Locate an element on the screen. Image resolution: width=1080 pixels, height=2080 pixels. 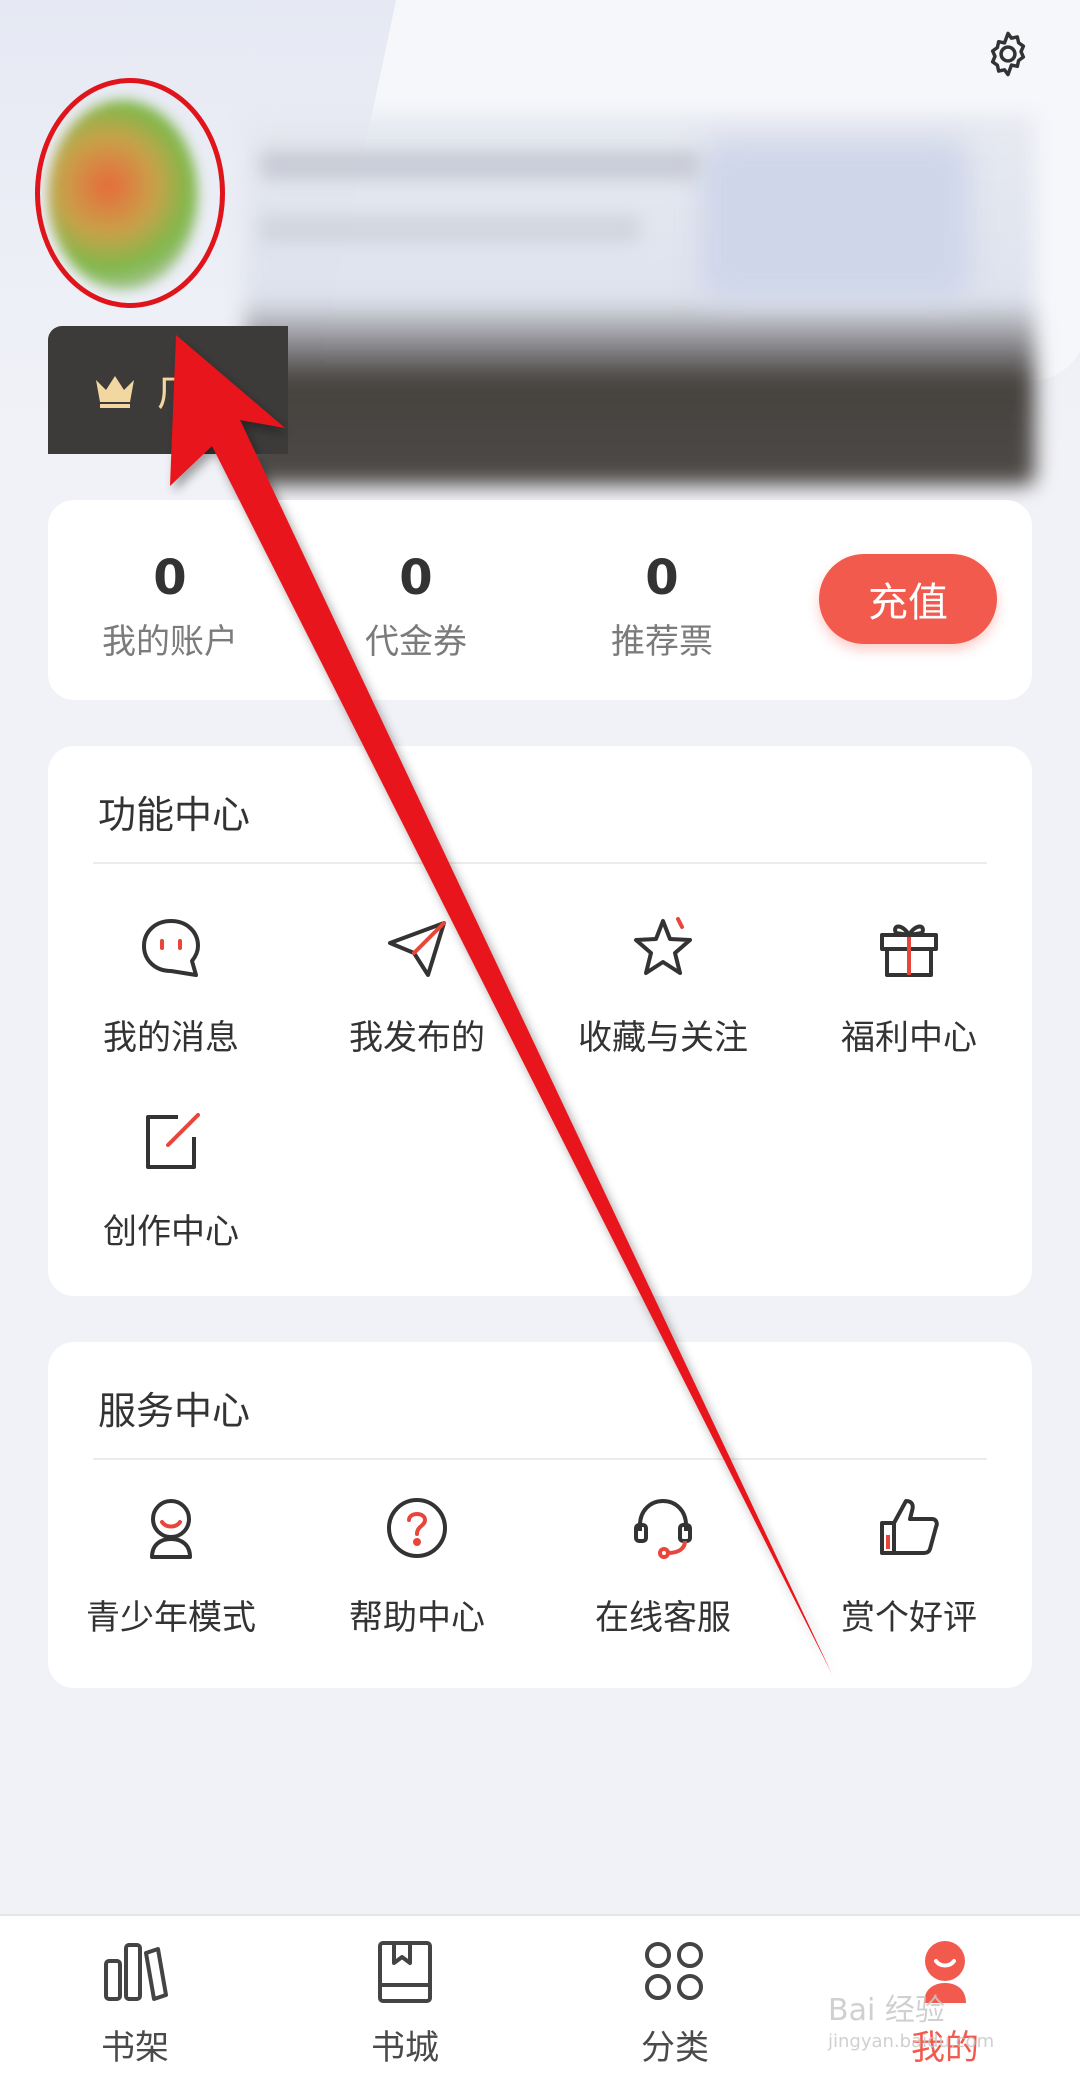
stat-label: 我的账户 is located at coordinates (170, 642).